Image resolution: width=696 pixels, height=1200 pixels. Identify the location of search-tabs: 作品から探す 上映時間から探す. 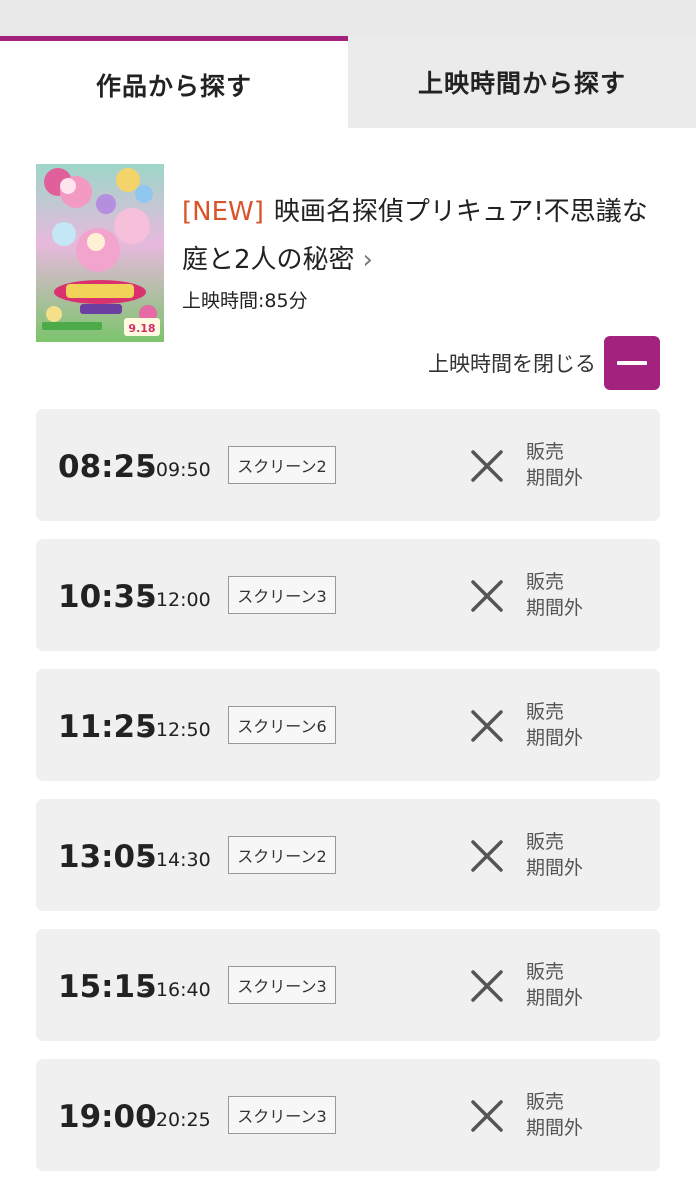
(348, 82).